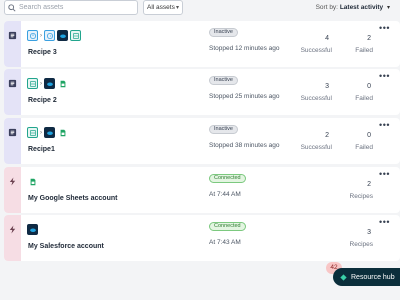 The image size is (400, 300). What do you see at coordinates (244, 96) in the screenshot?
I see `status-text: Stopped 25 minutes ago` at bounding box center [244, 96].